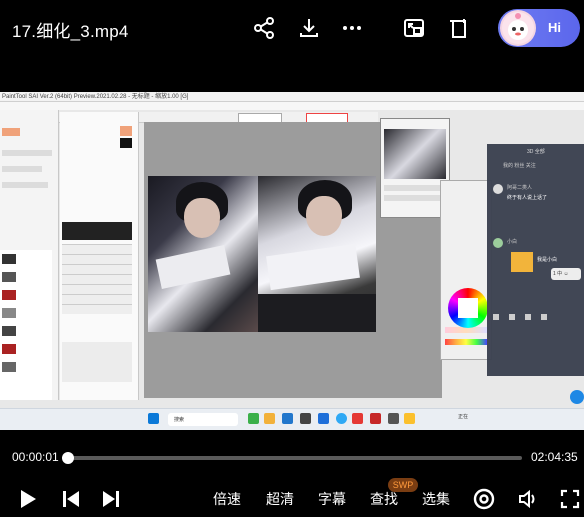 The width and height of the screenshot is (584, 517). What do you see at coordinates (554, 457) in the screenshot?
I see `total-time: 02:04:35` at bounding box center [554, 457].